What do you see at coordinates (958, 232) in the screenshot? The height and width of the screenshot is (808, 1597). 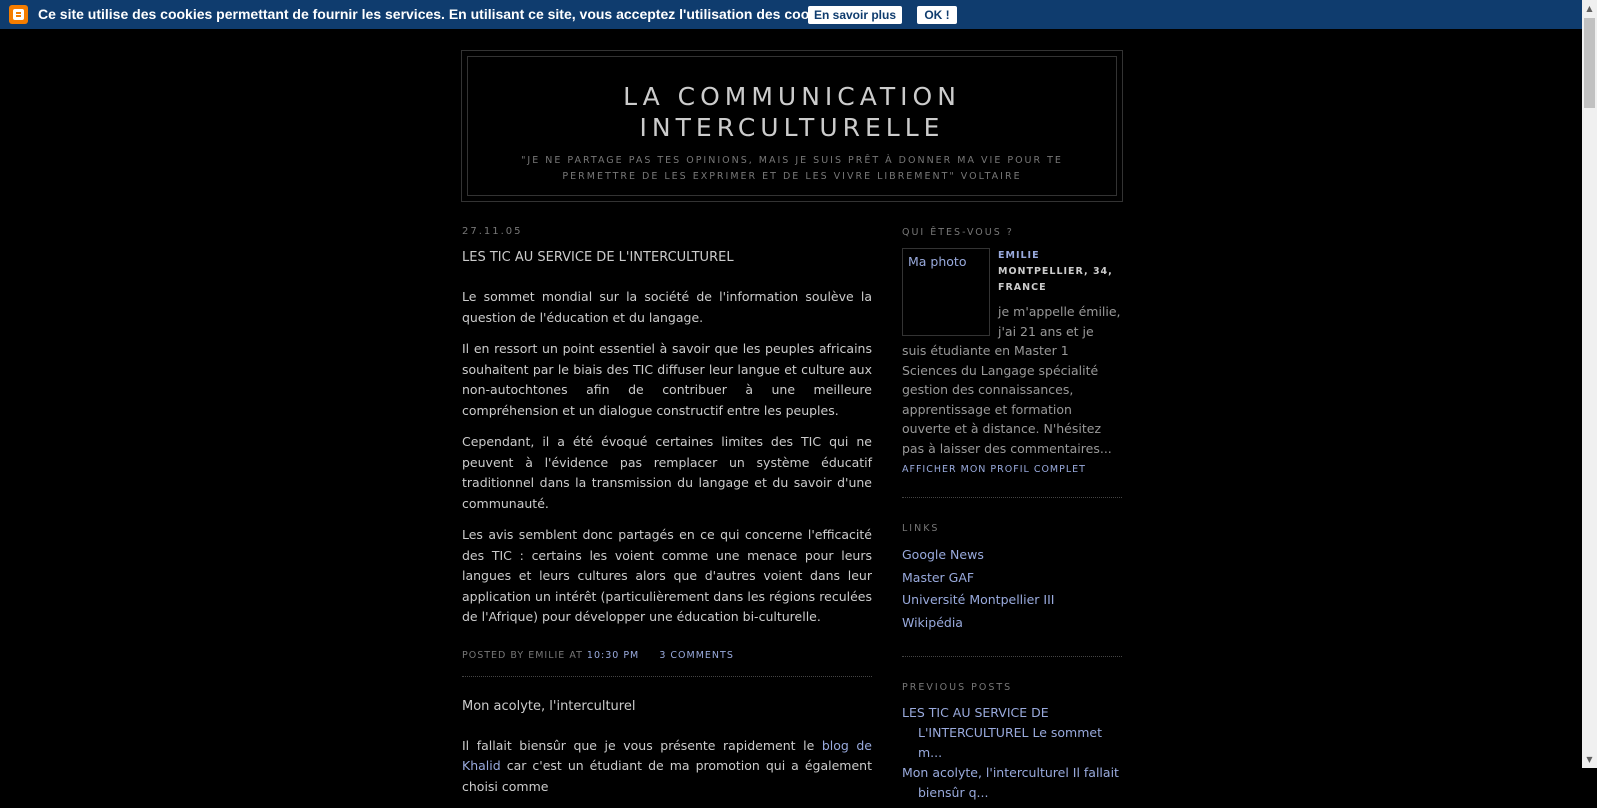 I see `about-heading: QUI ÊTES-VOUS ?` at bounding box center [958, 232].